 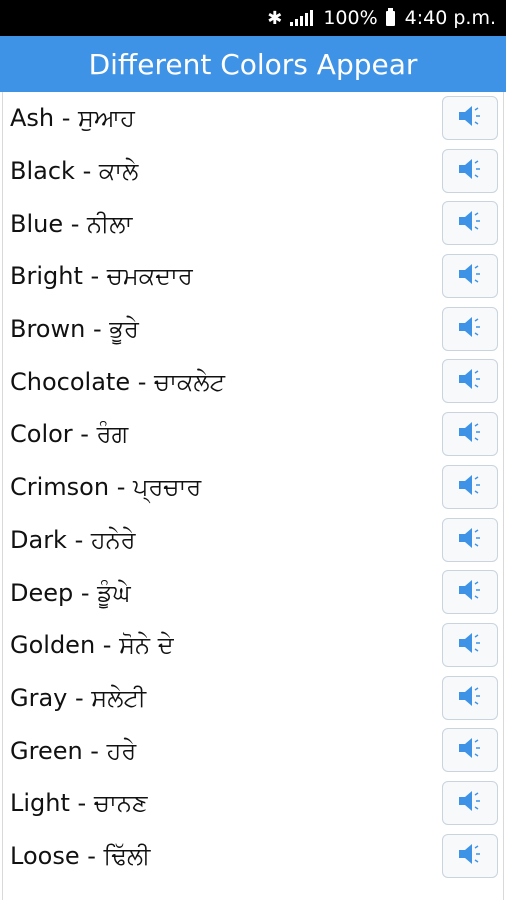 What do you see at coordinates (73, 539) in the screenshot?
I see `word-label: Dark - ਹਨੇਰੇ` at bounding box center [73, 539].